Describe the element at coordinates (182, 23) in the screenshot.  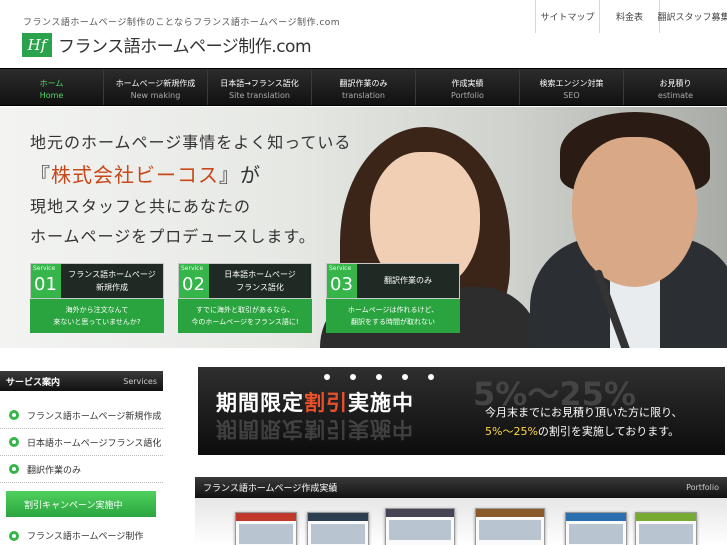
I see `header-tagline: フランス語ホームページ制作のことならフランス語ホームページ制作.com` at that location.